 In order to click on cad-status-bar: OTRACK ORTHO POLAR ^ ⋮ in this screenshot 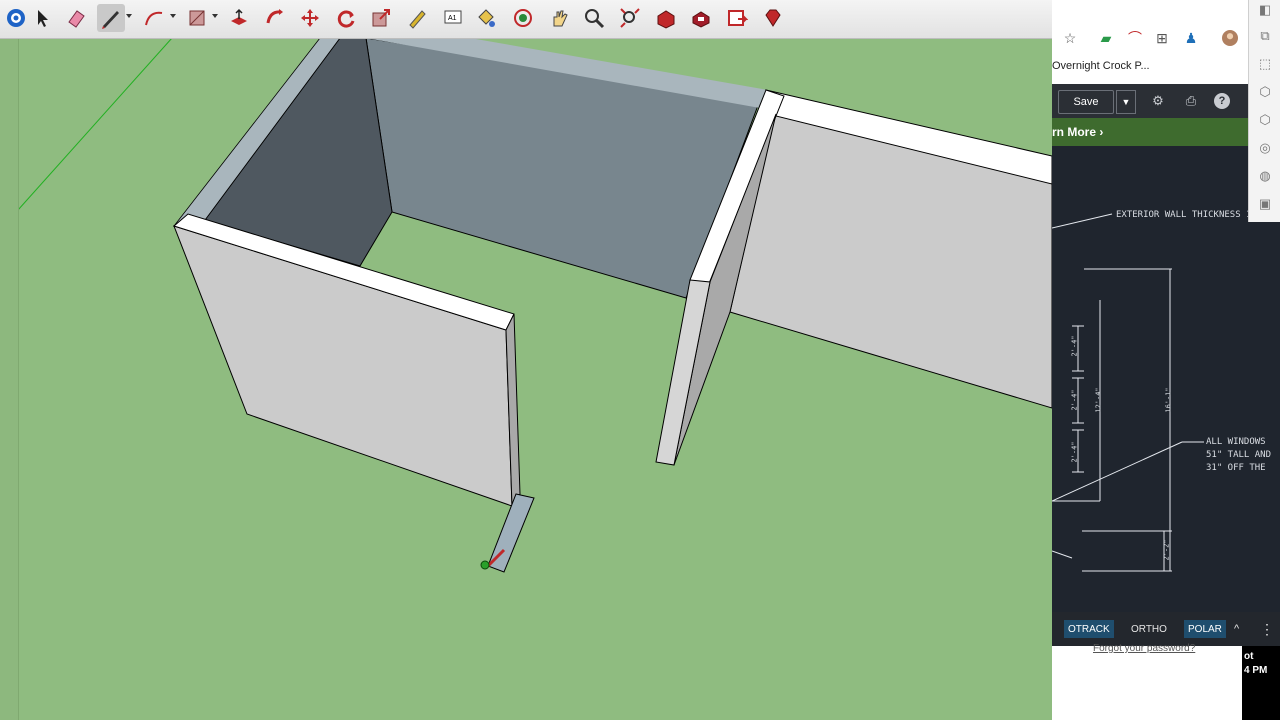, I will do `click(1166, 629)`.